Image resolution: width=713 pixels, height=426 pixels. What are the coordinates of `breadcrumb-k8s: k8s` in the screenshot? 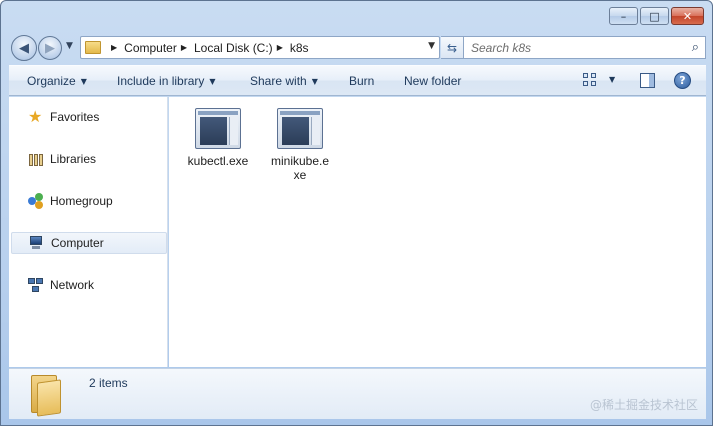 It's located at (299, 48).